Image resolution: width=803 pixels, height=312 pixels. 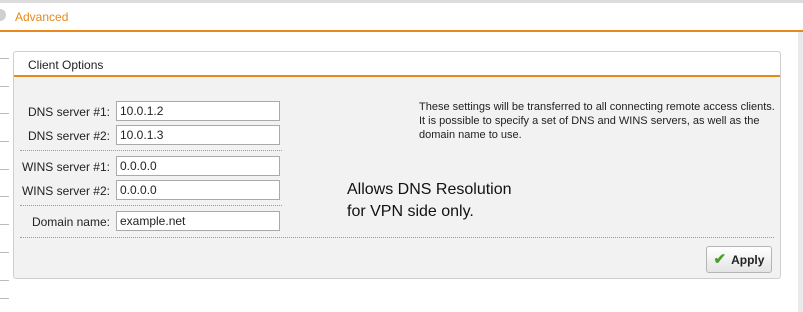 What do you see at coordinates (65, 191) in the screenshot?
I see `wins2-label: WINS server #2:` at bounding box center [65, 191].